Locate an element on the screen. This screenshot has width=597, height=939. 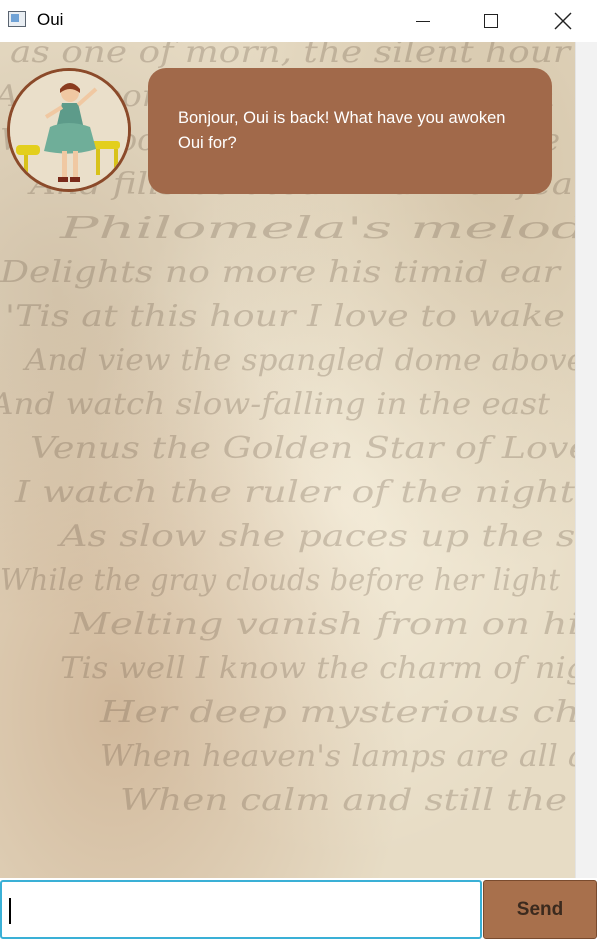
script-line: And watch slow-falling in the east is located at coordinates (275, 404).